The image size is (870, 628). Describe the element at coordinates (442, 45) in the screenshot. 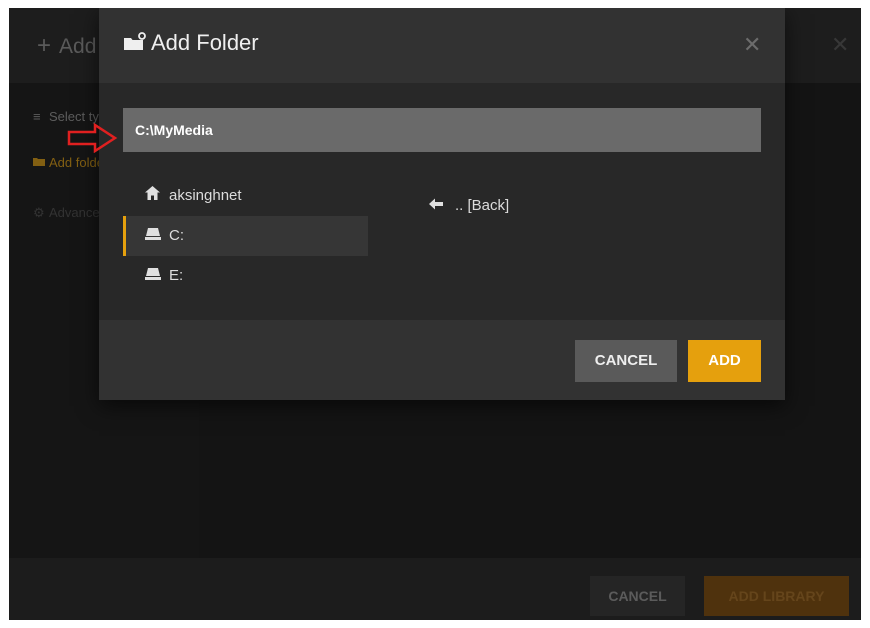

I see `modal-header: Add Folder ✕` at that location.